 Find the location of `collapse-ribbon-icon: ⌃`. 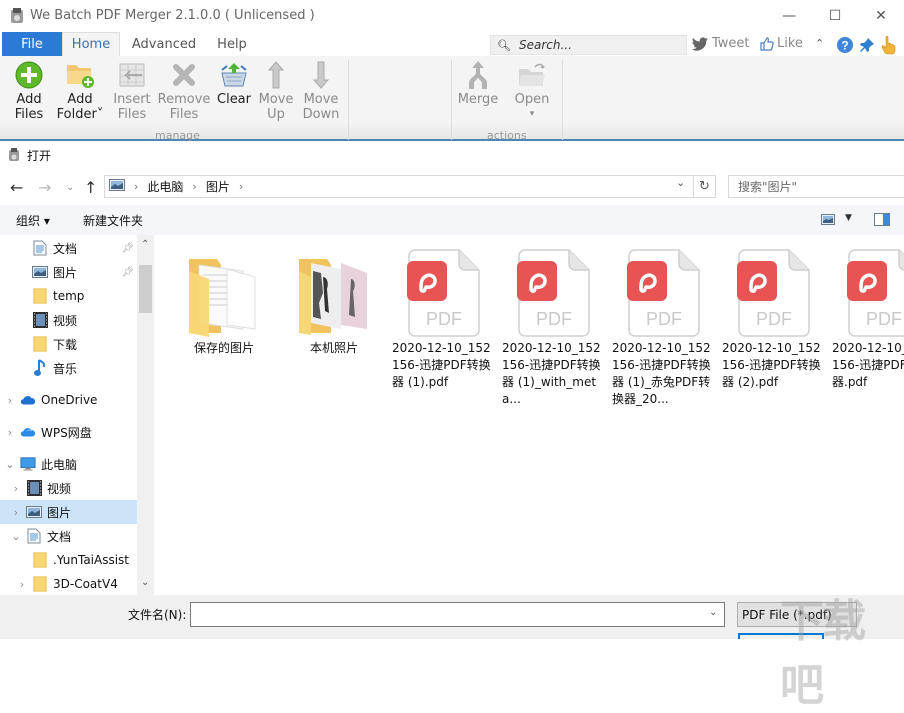

collapse-ribbon-icon: ⌃ is located at coordinates (819, 43).